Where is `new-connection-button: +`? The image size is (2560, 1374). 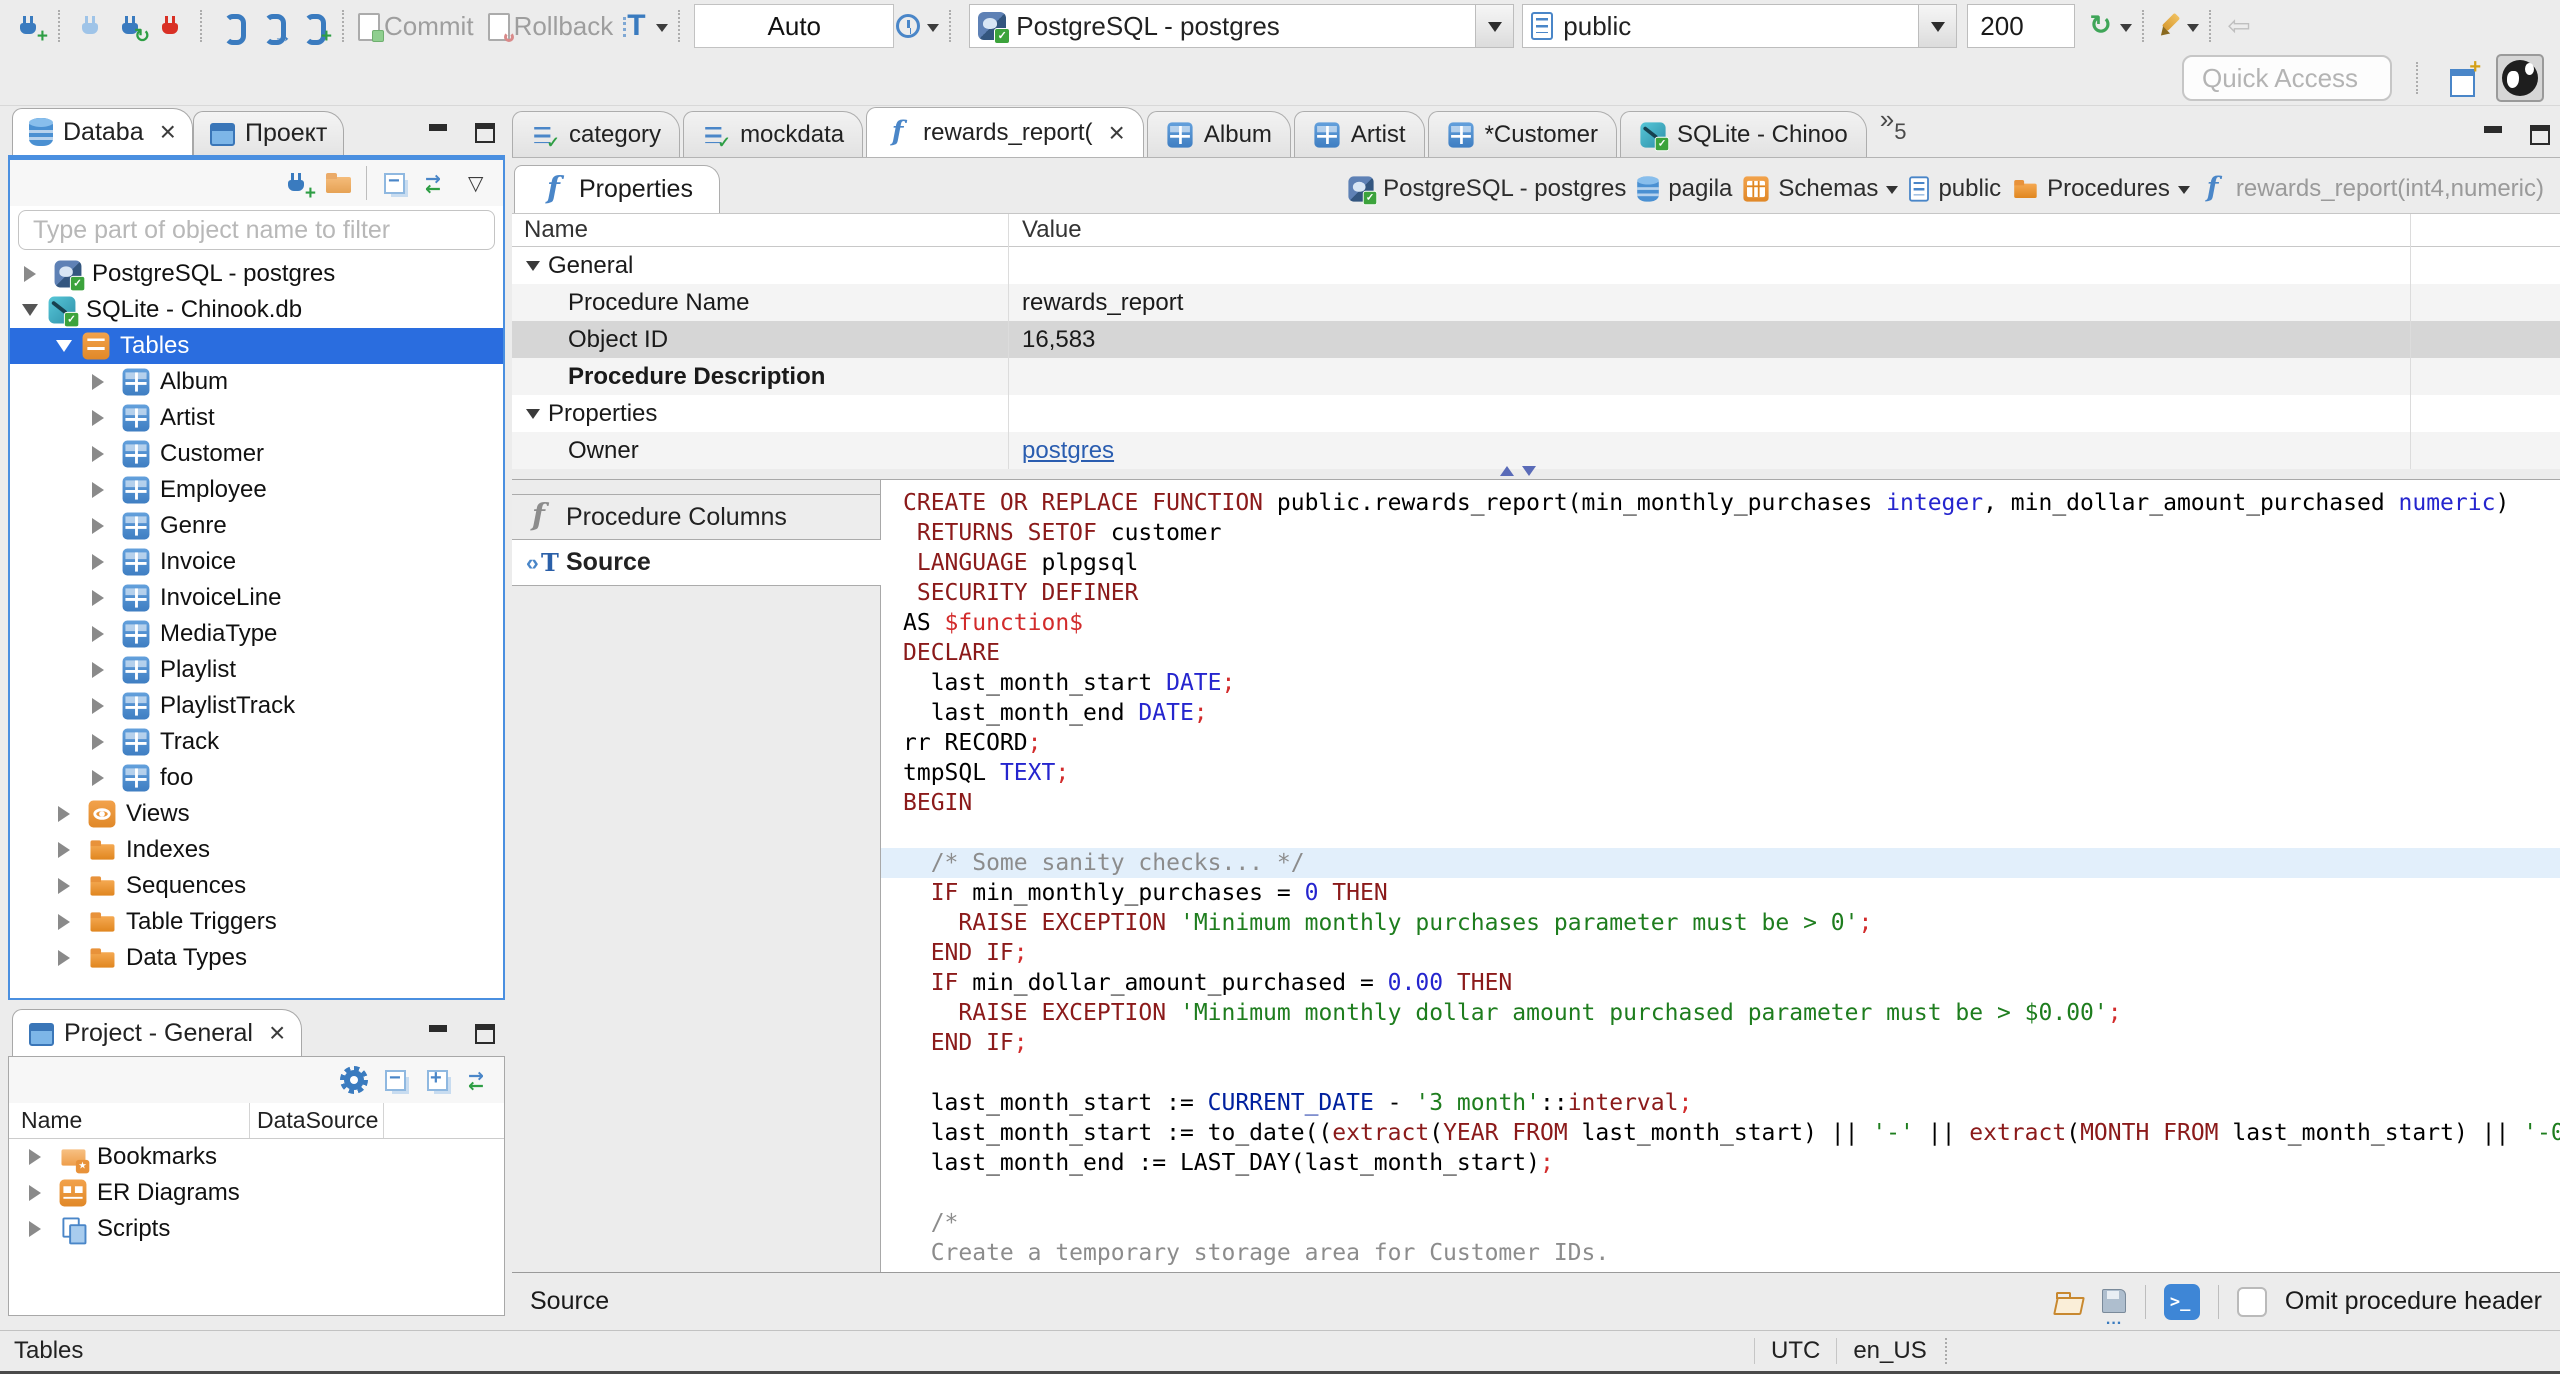
new-connection-button: + is located at coordinates (28, 26).